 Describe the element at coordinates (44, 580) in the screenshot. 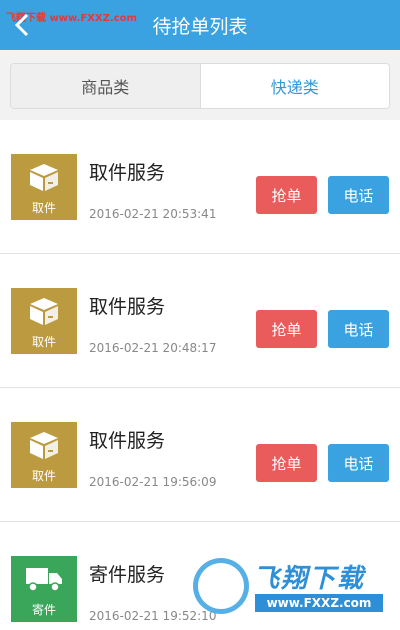

I see `truck-icon` at that location.